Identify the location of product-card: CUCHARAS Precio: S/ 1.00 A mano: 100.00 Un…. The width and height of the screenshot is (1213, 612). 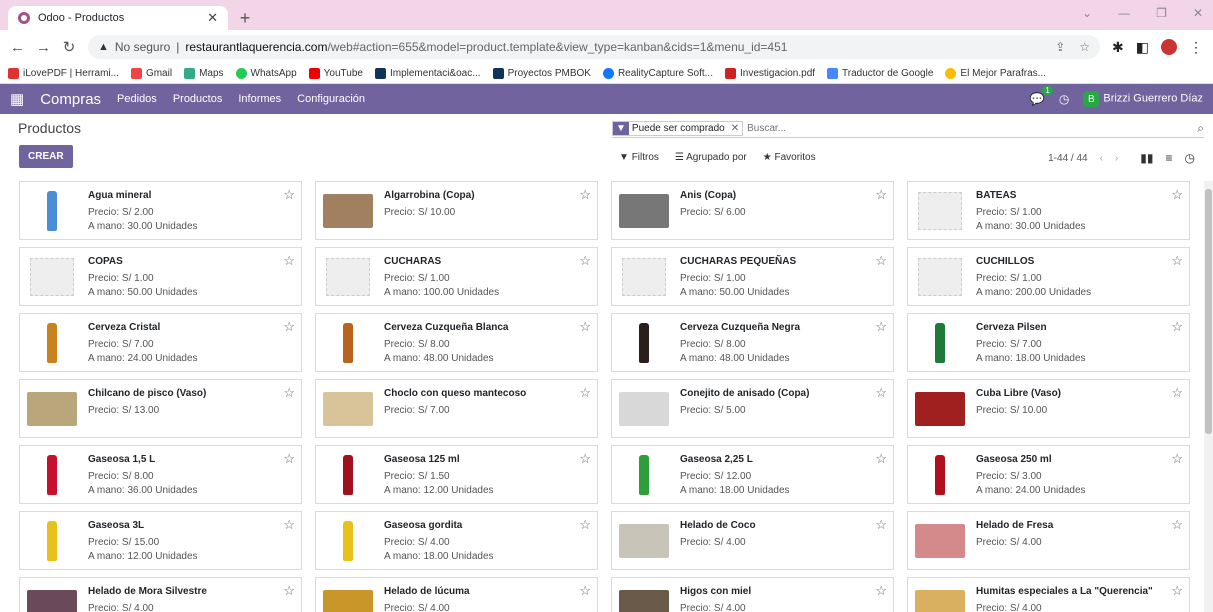
(456, 276).